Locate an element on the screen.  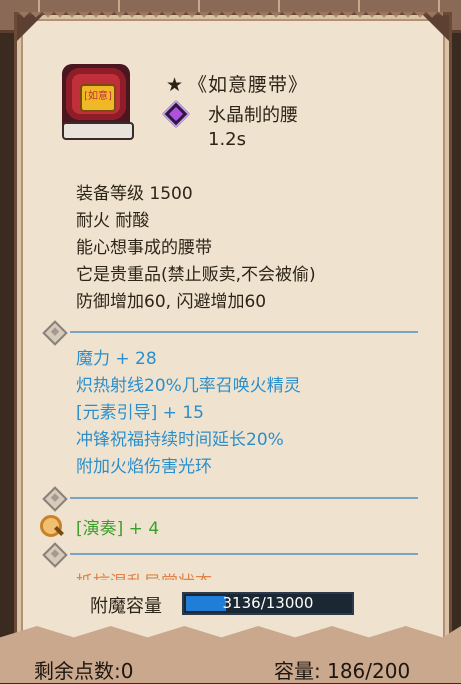
belt-base-shape is located at coordinates (98, 131).